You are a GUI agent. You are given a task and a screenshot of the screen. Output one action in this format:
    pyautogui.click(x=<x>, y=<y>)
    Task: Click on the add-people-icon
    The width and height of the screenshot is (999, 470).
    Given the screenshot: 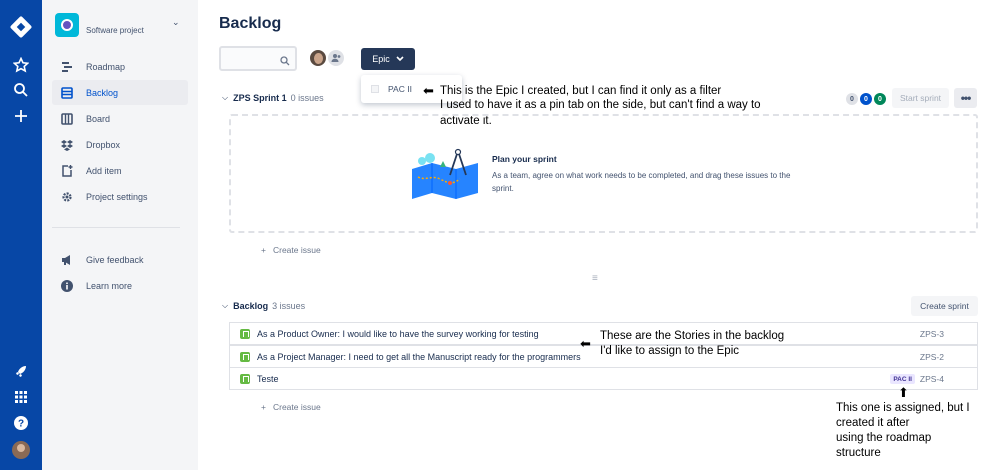 What is the action you would take?
    pyautogui.click(x=336, y=58)
    